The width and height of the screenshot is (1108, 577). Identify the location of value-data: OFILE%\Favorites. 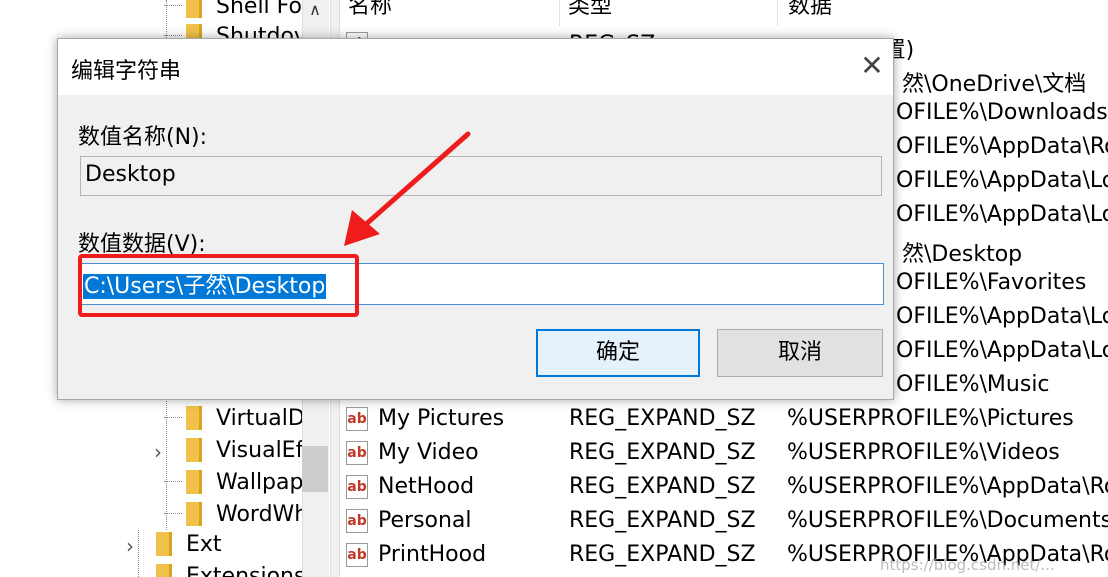
(991, 282).